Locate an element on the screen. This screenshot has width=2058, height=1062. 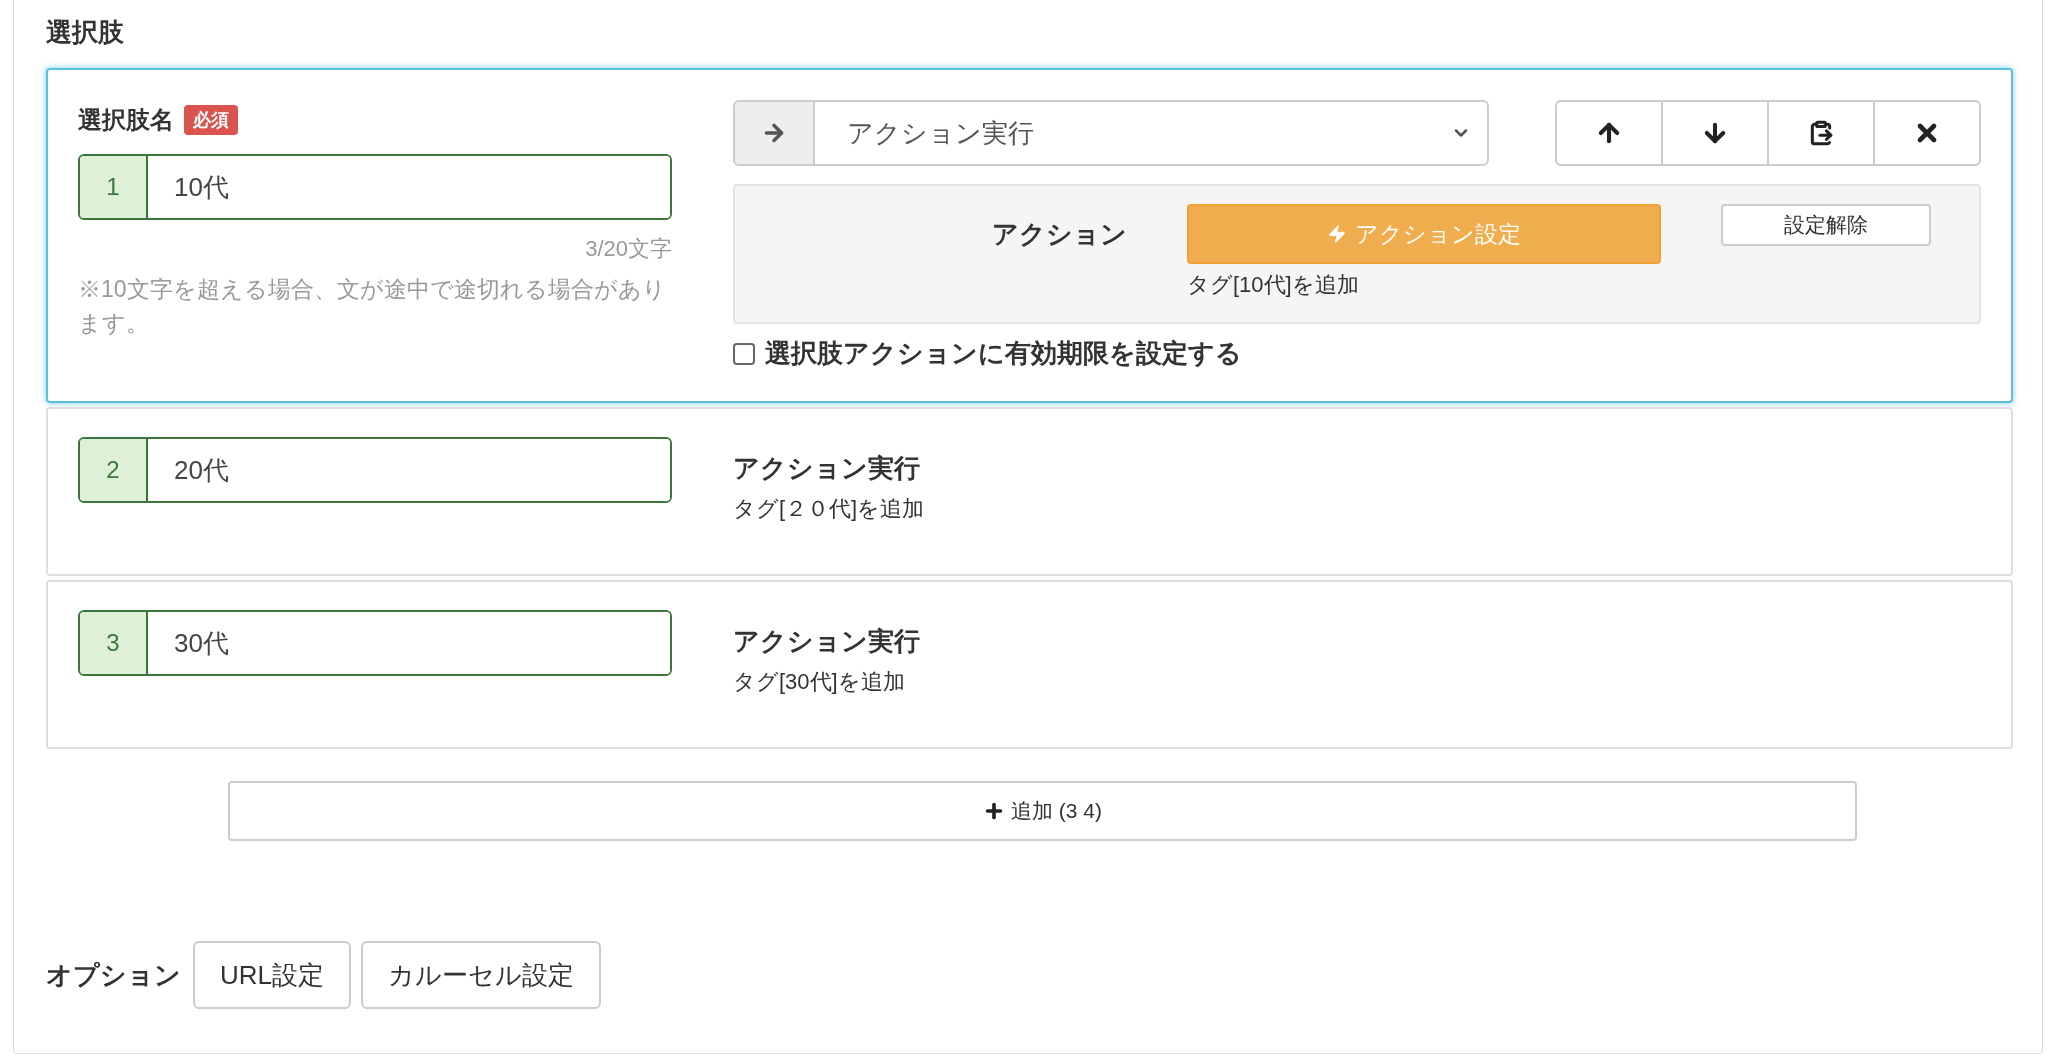
clear-settings-button: 設定解除 is located at coordinates (1826, 225).